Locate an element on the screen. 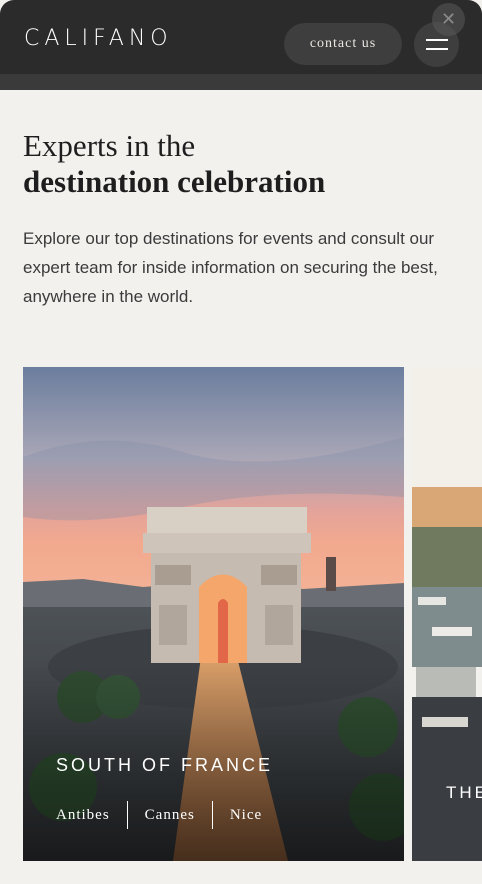 The height and width of the screenshot is (884, 482). destination-card-next: THE is located at coordinates (447, 614).